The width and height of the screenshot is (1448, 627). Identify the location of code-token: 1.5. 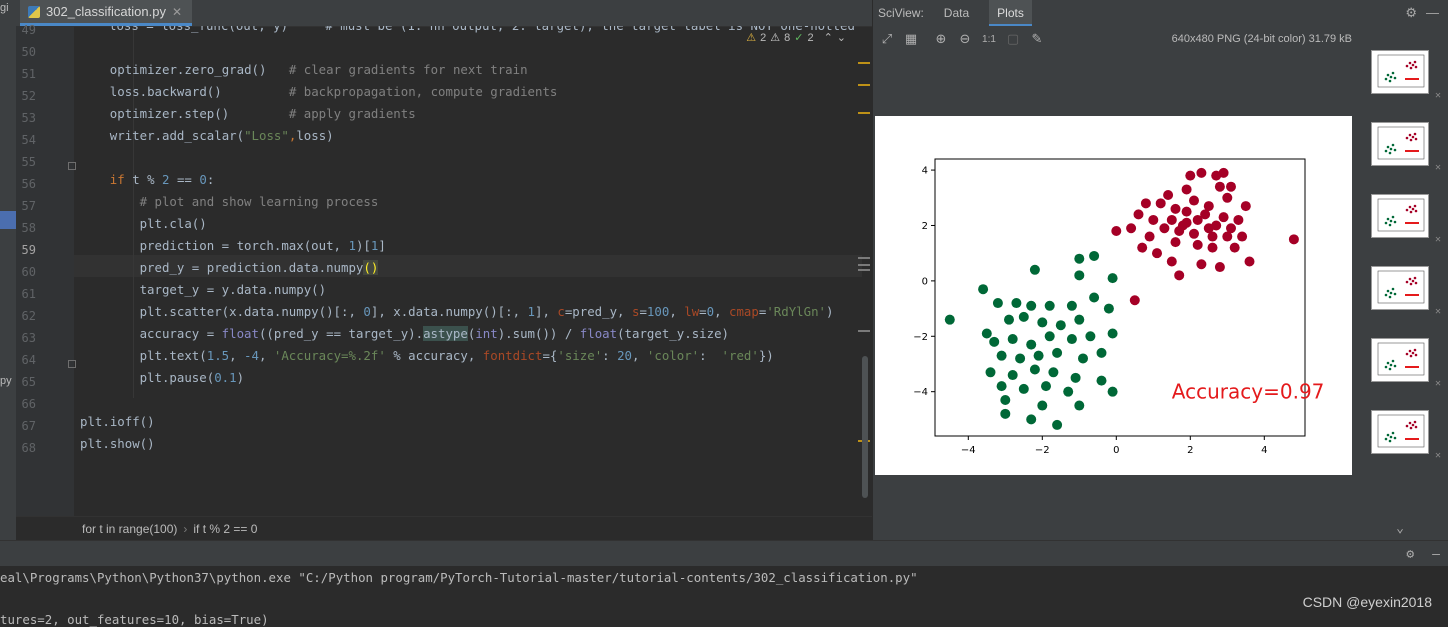
(218, 355).